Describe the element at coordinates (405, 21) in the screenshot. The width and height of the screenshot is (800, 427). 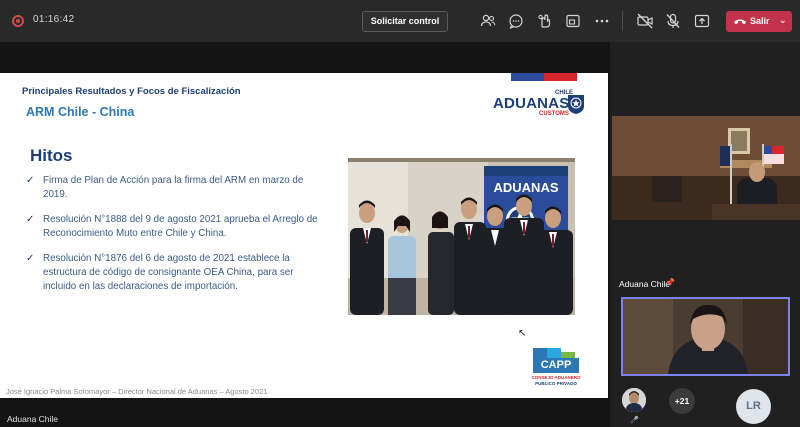
I see `request-control-button: Solicitar control` at that location.